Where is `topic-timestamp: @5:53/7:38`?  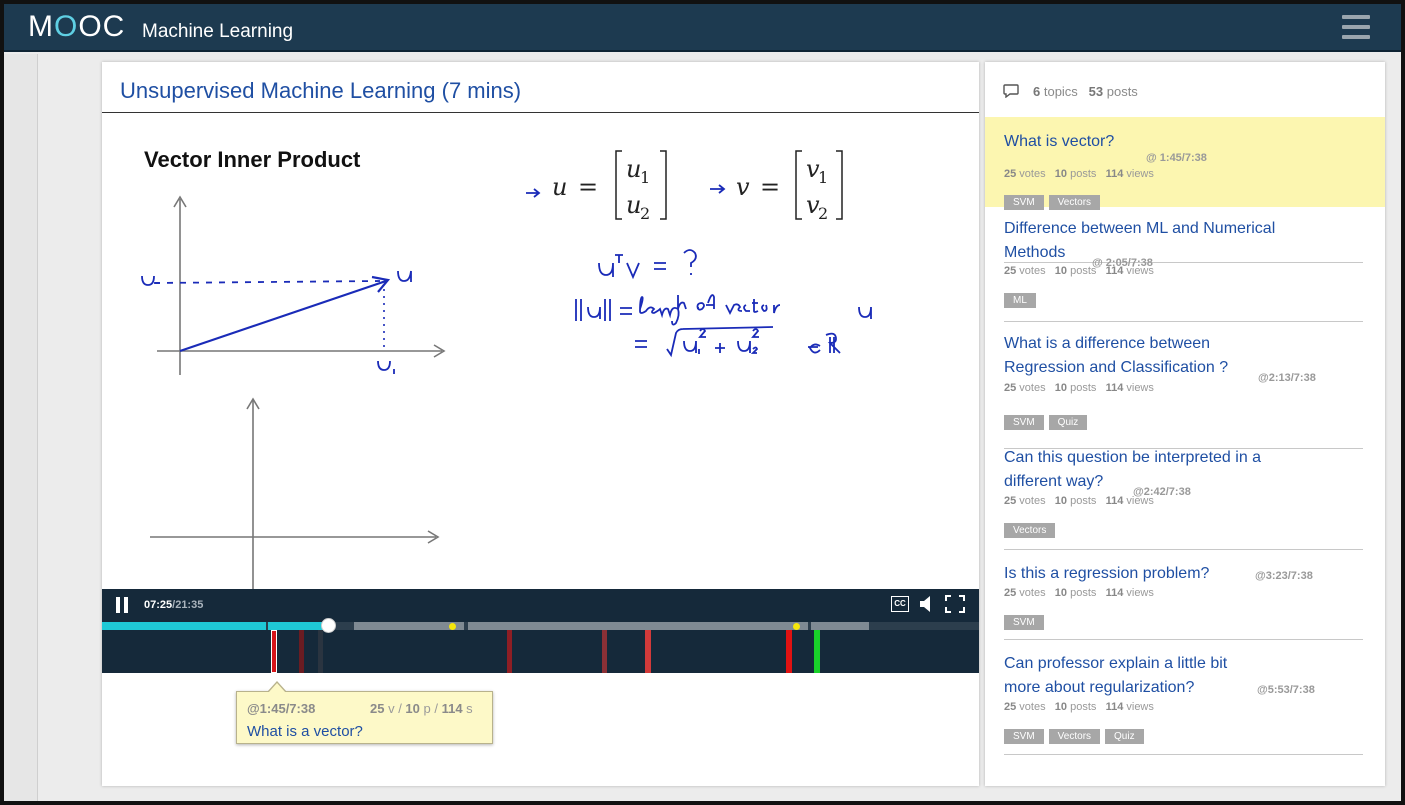 topic-timestamp: @5:53/7:38 is located at coordinates (1286, 690).